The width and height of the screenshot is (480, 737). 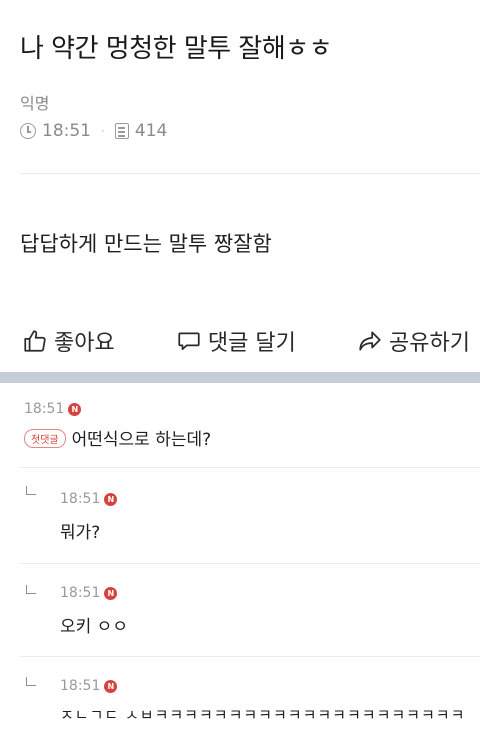 I want to click on speech-bubble-icon, so click(x=189, y=341).